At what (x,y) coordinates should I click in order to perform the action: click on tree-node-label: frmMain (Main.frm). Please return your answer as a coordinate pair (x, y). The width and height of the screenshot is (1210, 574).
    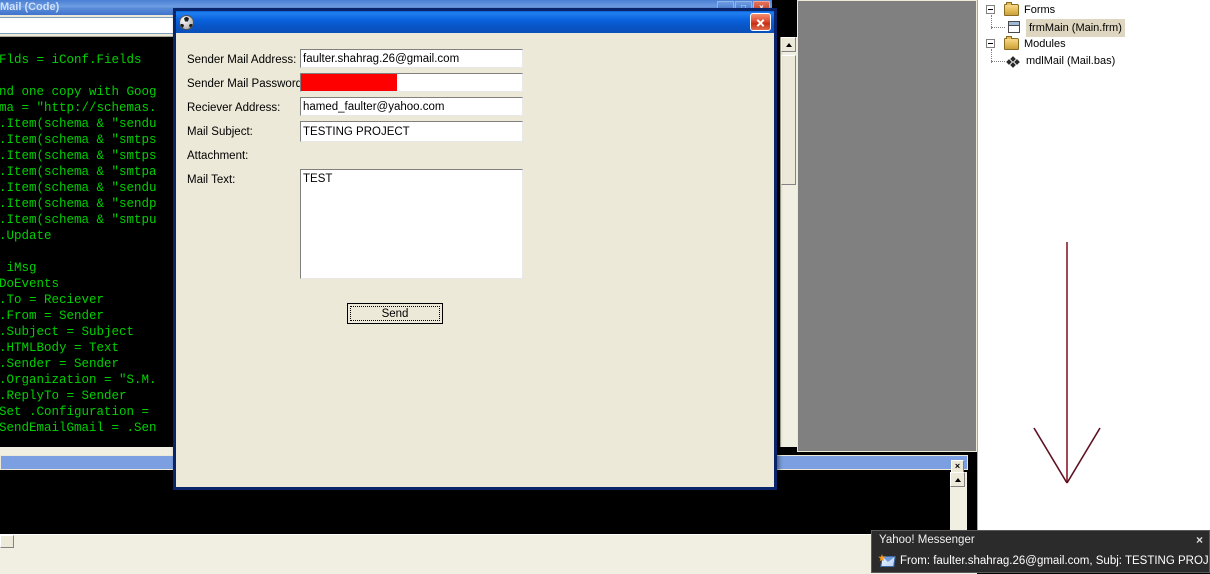
    Looking at the image, I should click on (1075, 28).